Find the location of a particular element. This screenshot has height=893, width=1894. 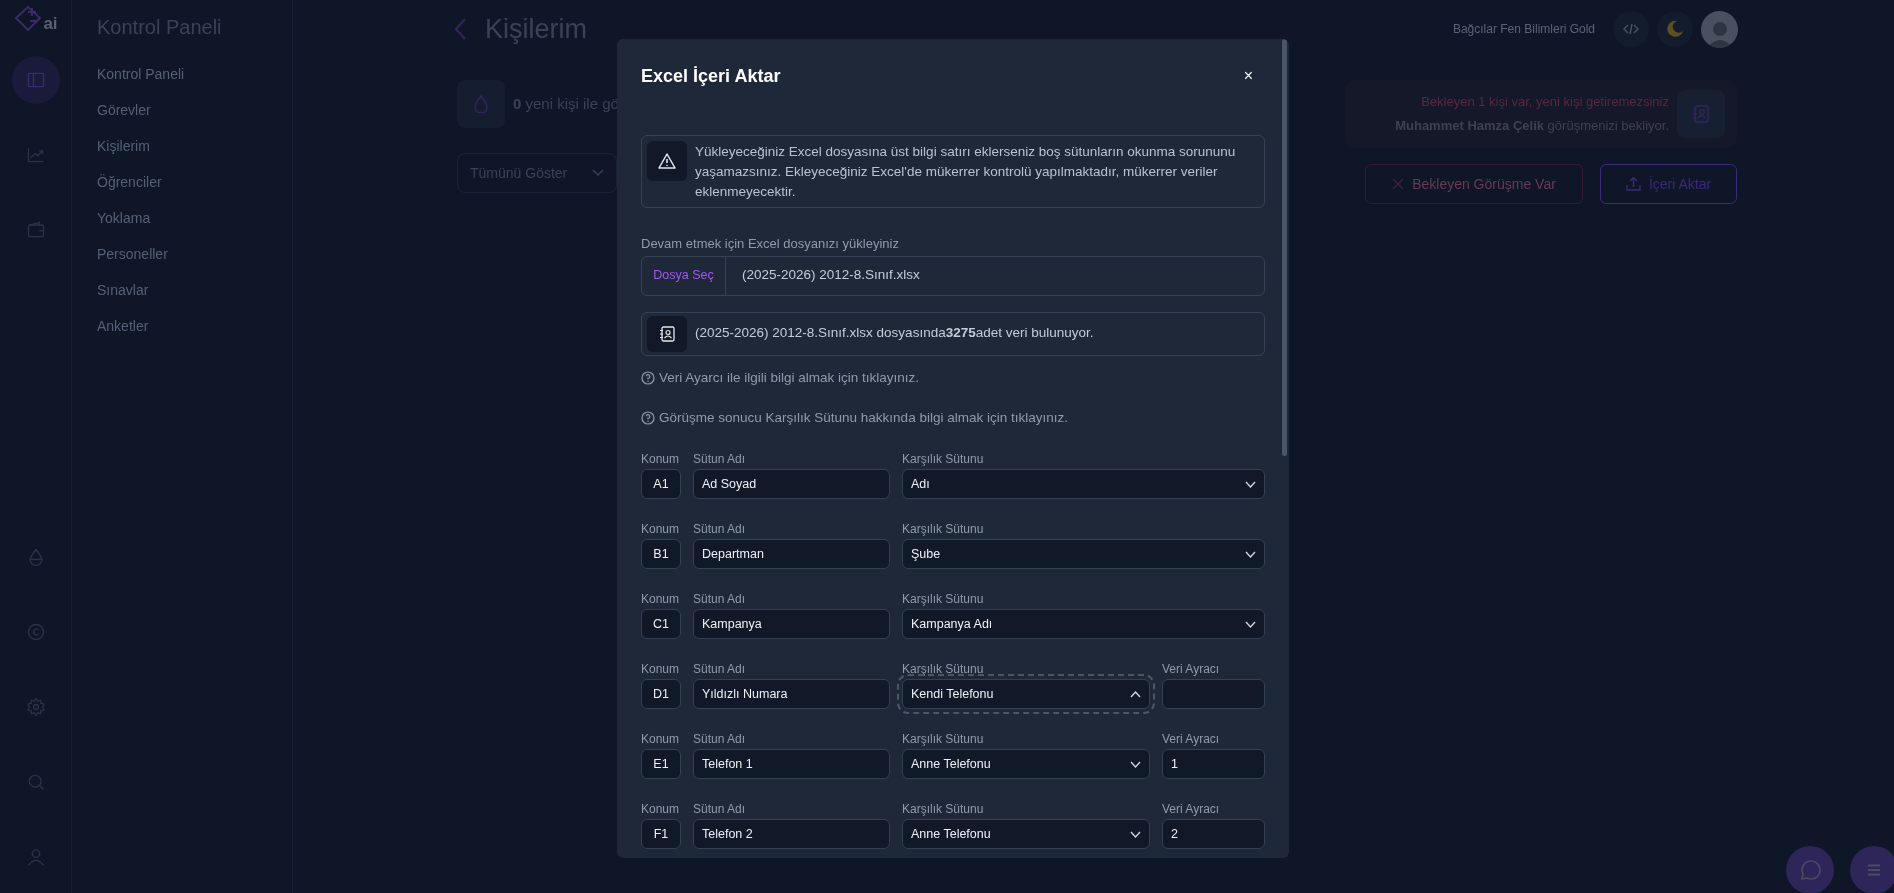

separator-field: 2 is located at coordinates (1213, 834).